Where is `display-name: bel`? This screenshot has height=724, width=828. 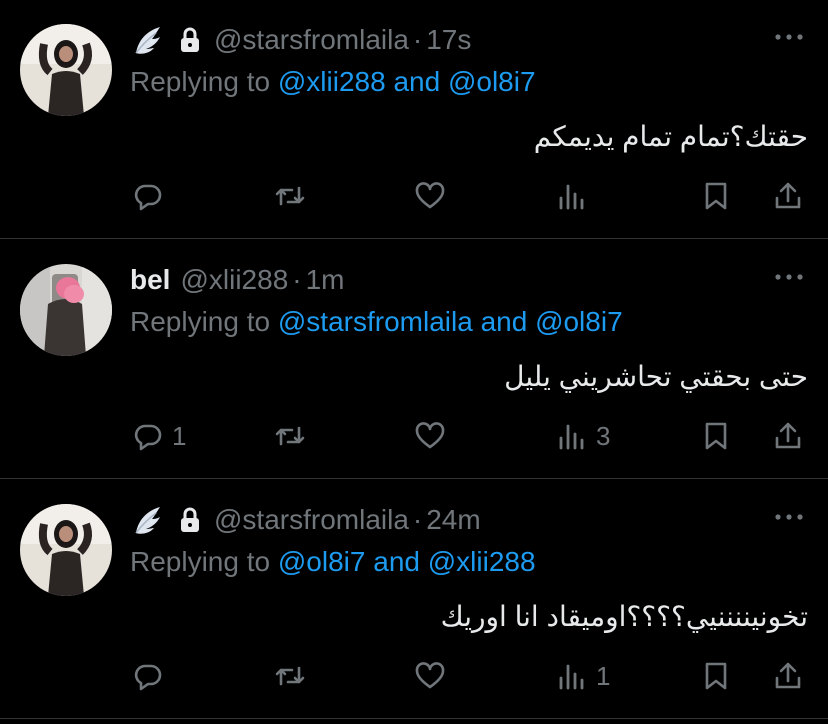
display-name: bel is located at coordinates (150, 280).